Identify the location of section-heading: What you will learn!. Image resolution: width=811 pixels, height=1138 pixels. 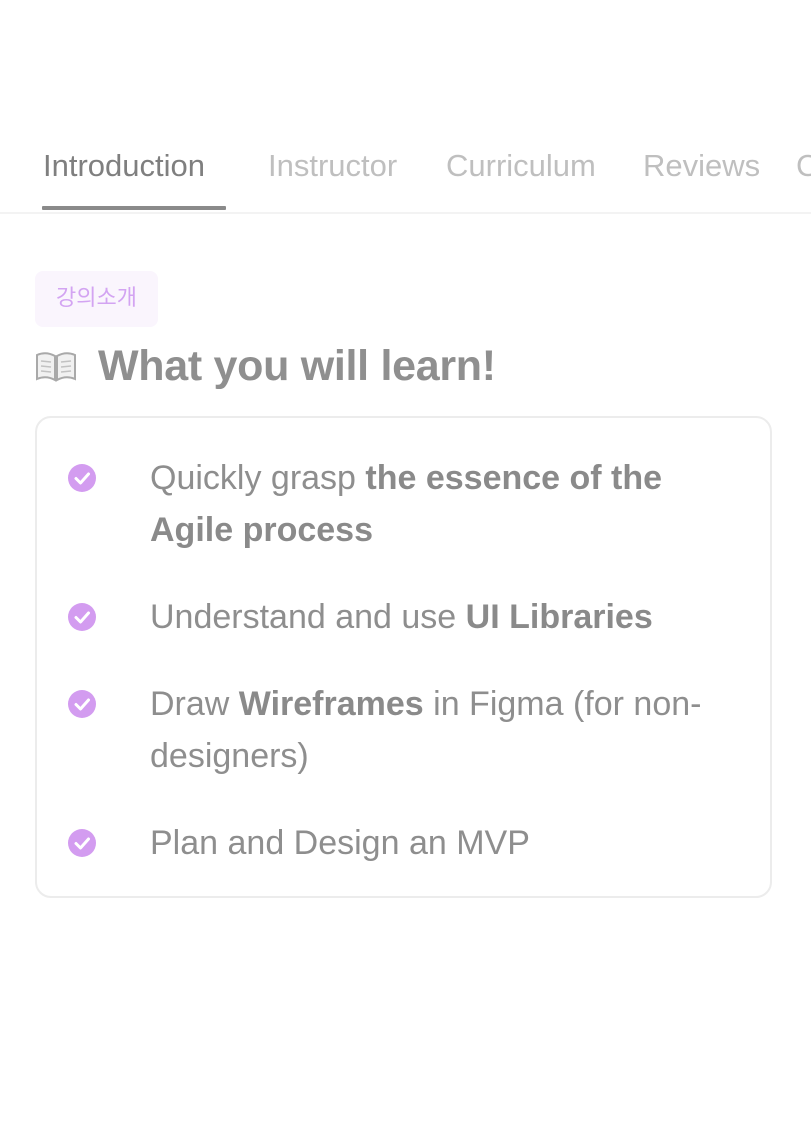
(265, 366).